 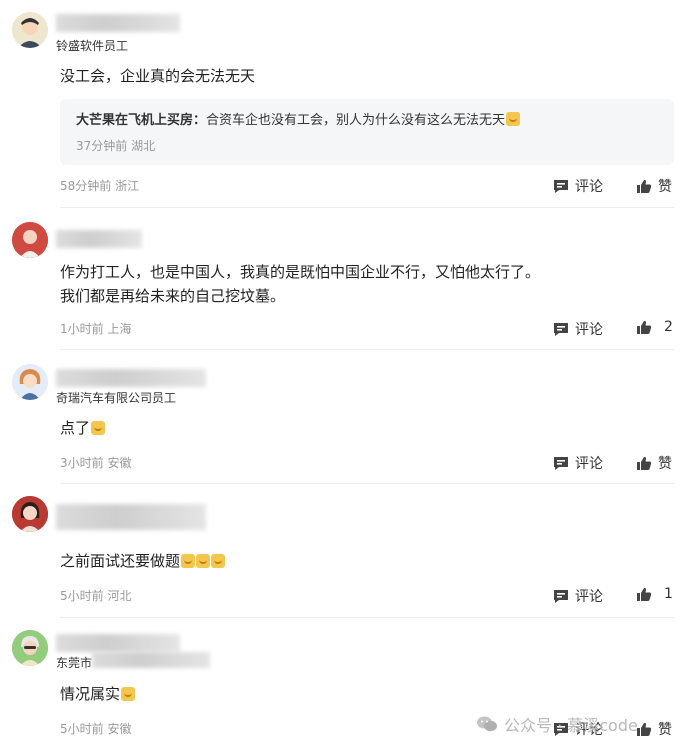 I want to click on comment-meta: 58分钟前 浙江, so click(x=100, y=186).